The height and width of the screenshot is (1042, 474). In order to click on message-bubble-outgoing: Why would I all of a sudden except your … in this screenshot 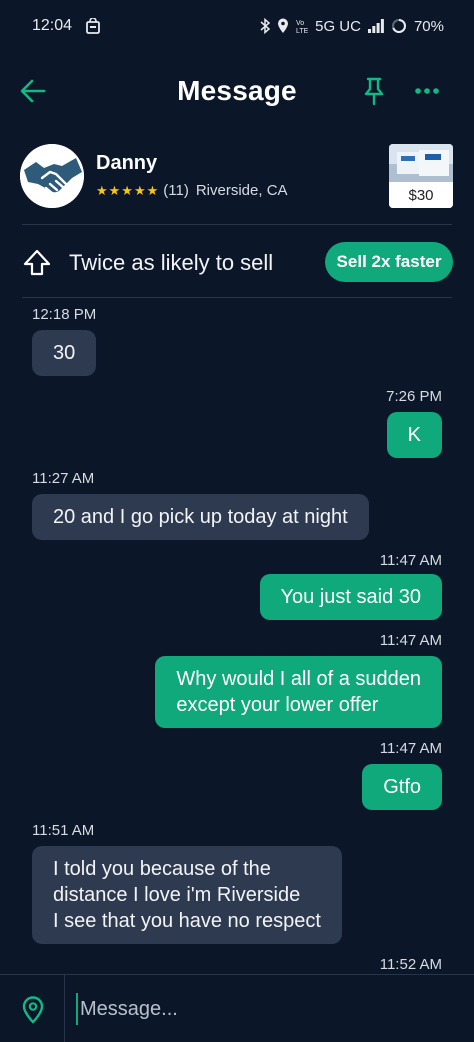, I will do `click(298, 692)`.